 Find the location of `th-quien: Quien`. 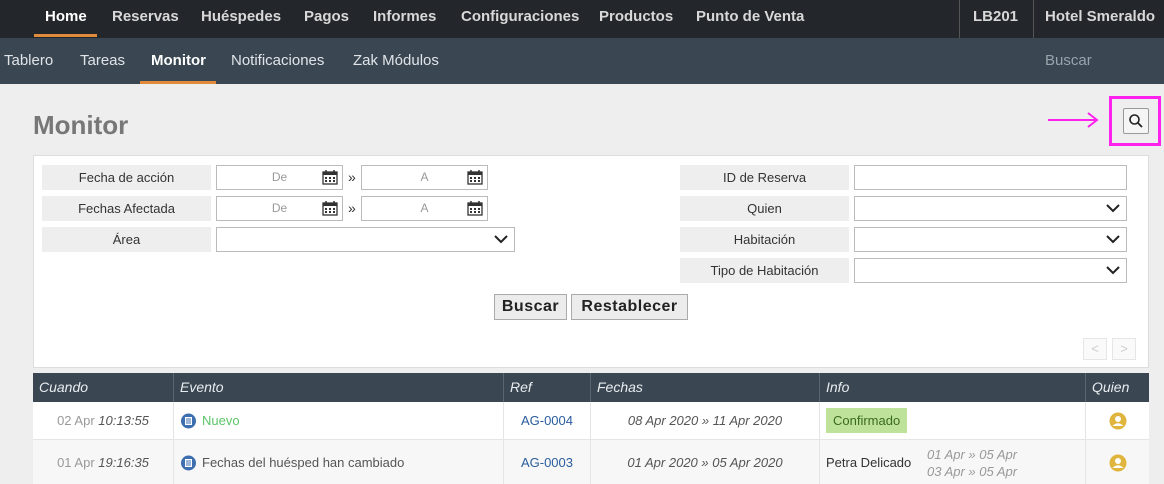

th-quien: Quien is located at coordinates (1117, 387).